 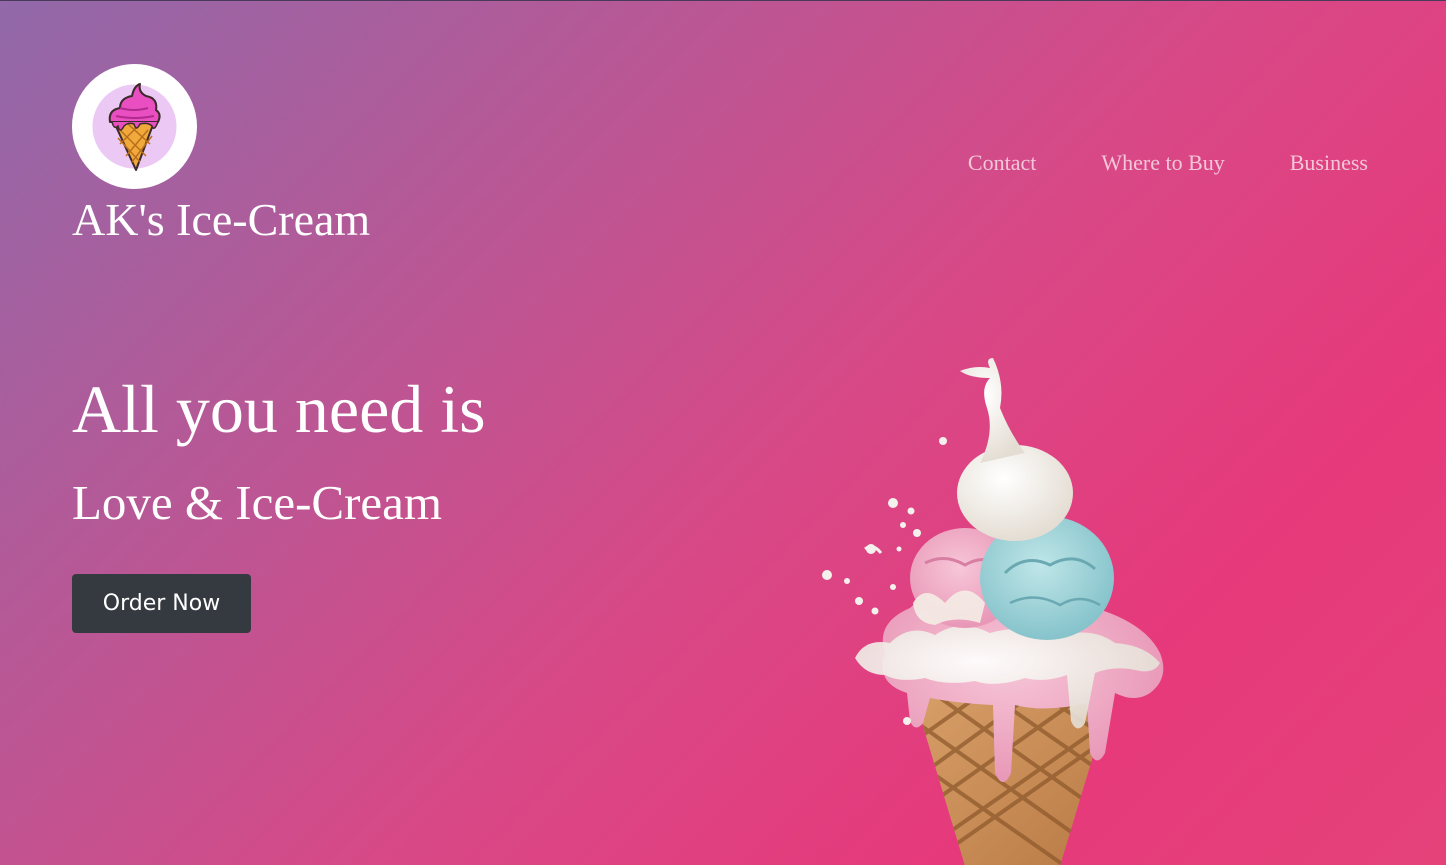 What do you see at coordinates (1002, 163) in the screenshot?
I see `nav-link-contact: Contact` at bounding box center [1002, 163].